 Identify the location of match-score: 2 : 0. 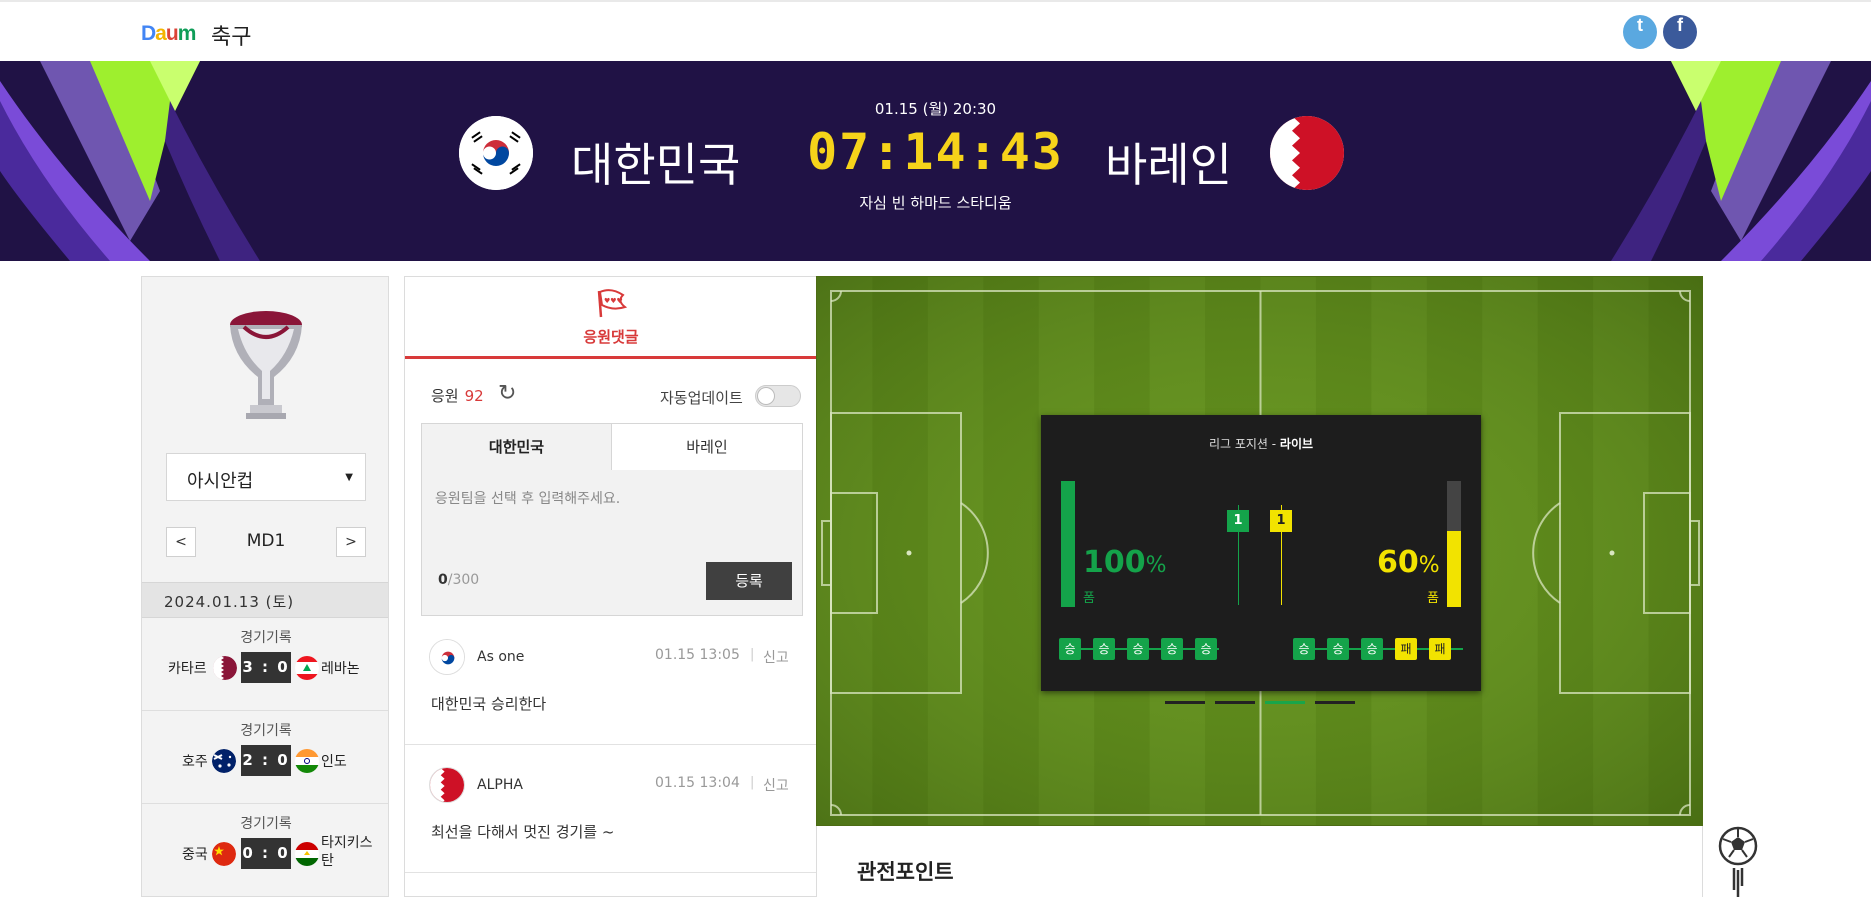
(266, 760).